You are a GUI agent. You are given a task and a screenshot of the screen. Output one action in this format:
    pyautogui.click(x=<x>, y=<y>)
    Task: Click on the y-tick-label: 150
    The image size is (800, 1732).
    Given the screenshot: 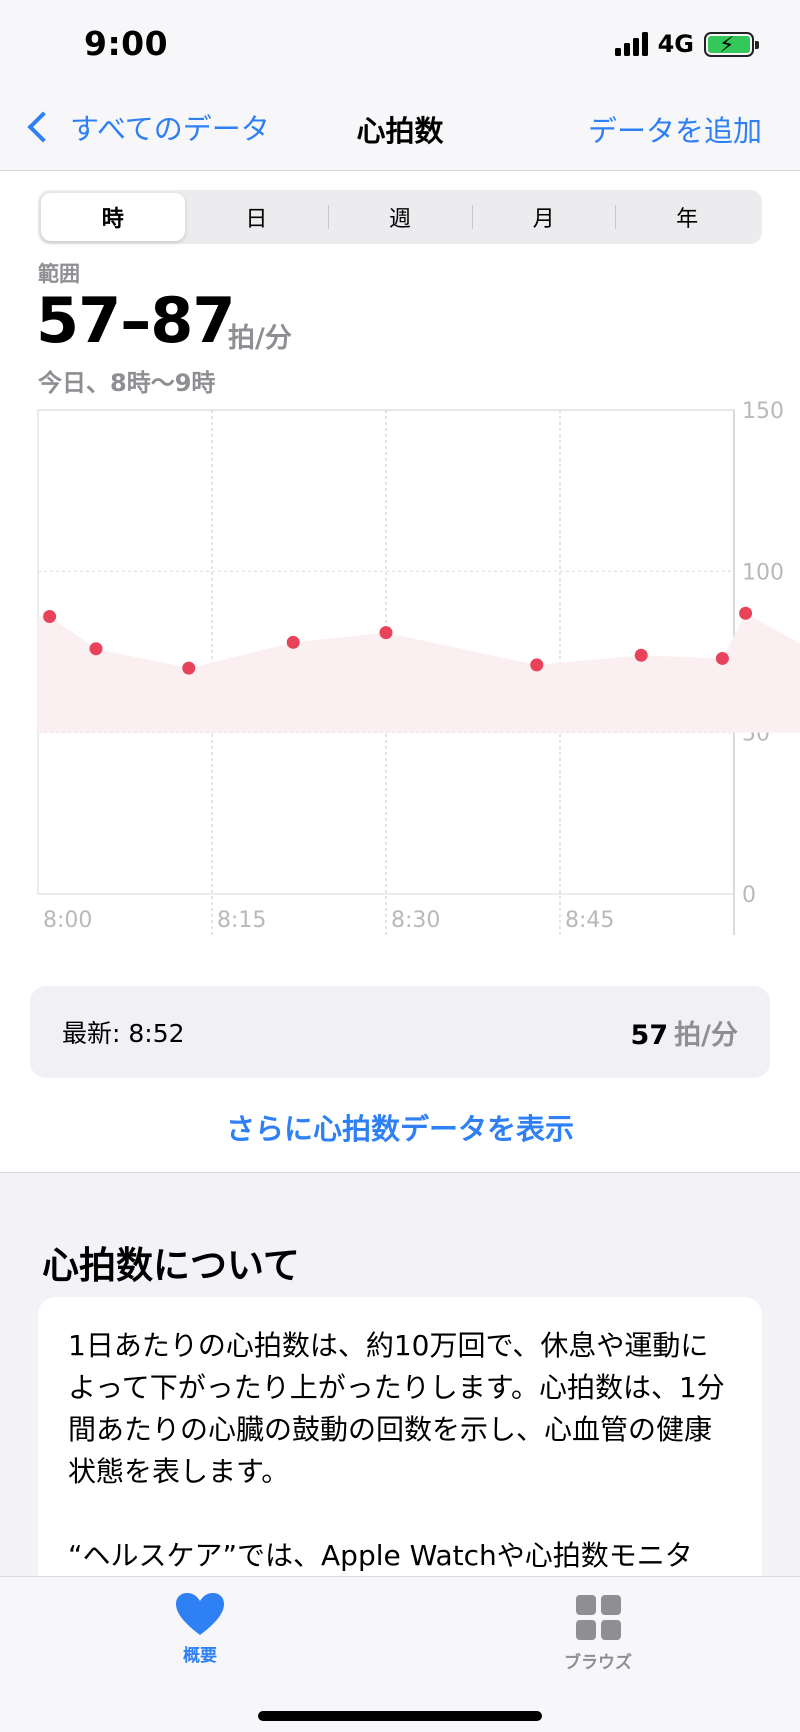 What is the action you would take?
    pyautogui.click(x=763, y=412)
    